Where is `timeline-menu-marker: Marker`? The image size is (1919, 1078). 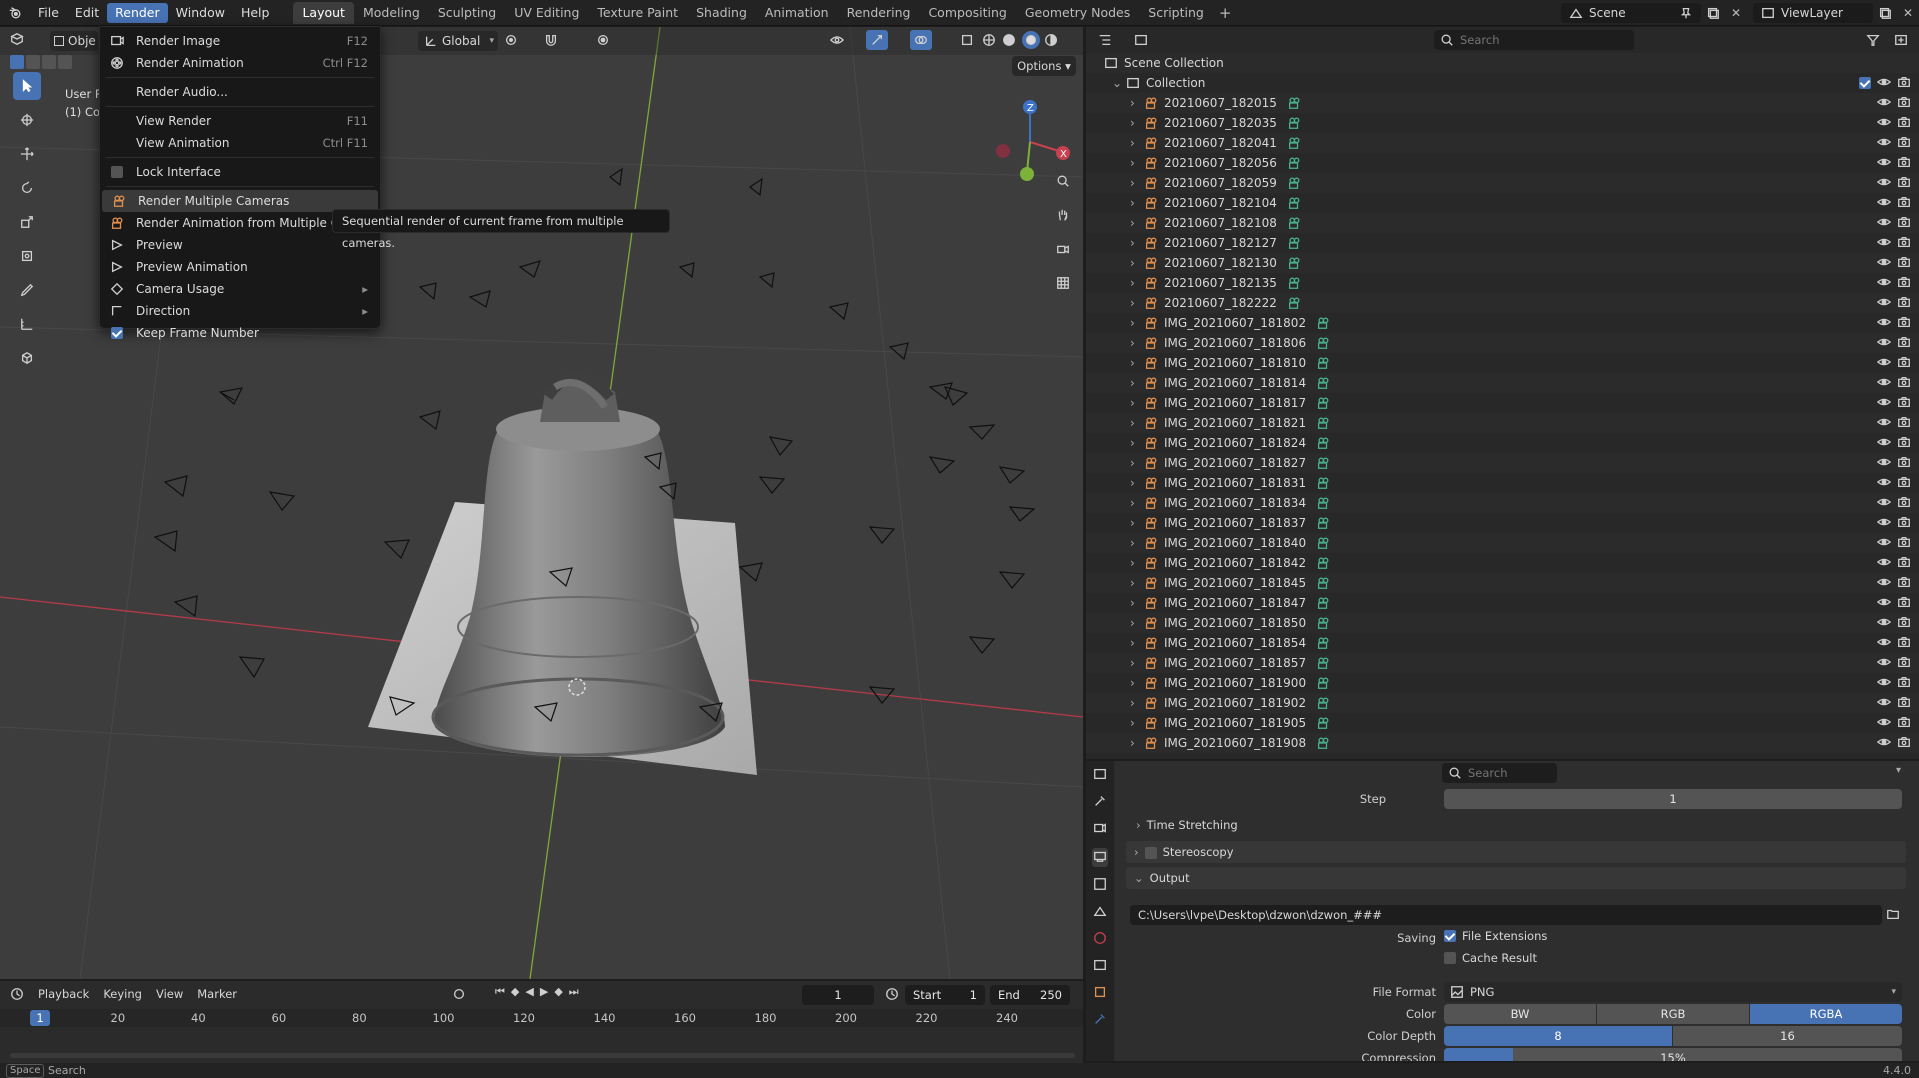
timeline-menu-marker: Marker is located at coordinates (217, 994).